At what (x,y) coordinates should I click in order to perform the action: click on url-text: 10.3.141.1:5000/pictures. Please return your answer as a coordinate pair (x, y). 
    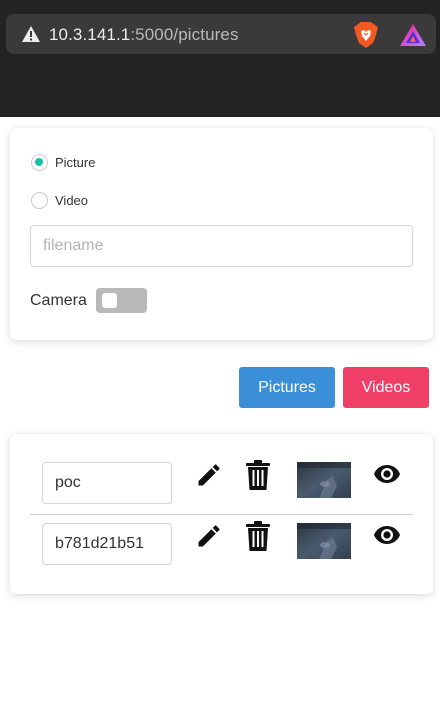
    Looking at the image, I should click on (144, 35).